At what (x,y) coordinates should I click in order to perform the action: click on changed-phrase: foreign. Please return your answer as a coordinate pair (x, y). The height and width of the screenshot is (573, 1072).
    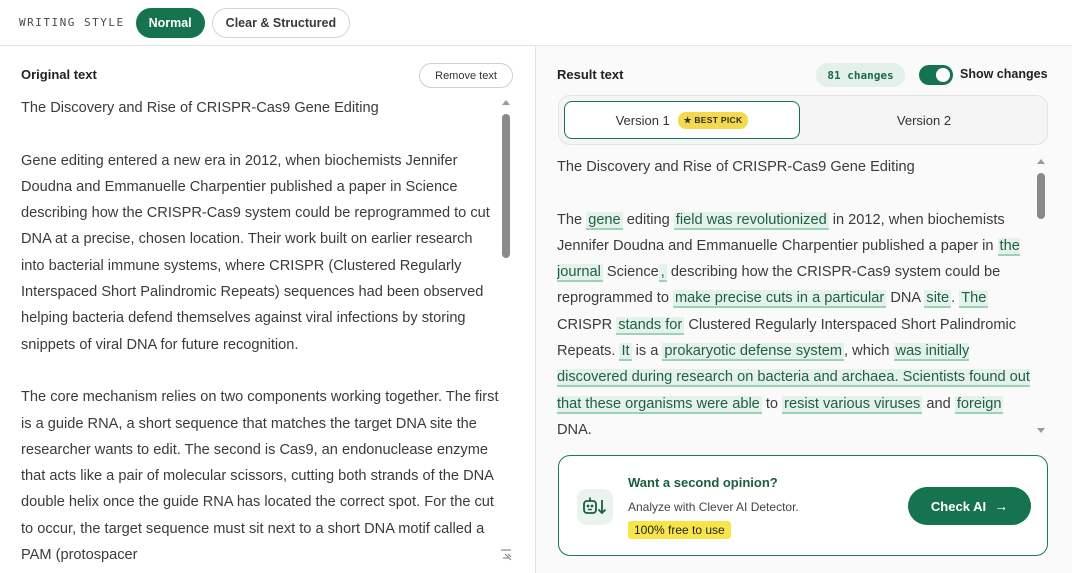
    Looking at the image, I should click on (979, 404).